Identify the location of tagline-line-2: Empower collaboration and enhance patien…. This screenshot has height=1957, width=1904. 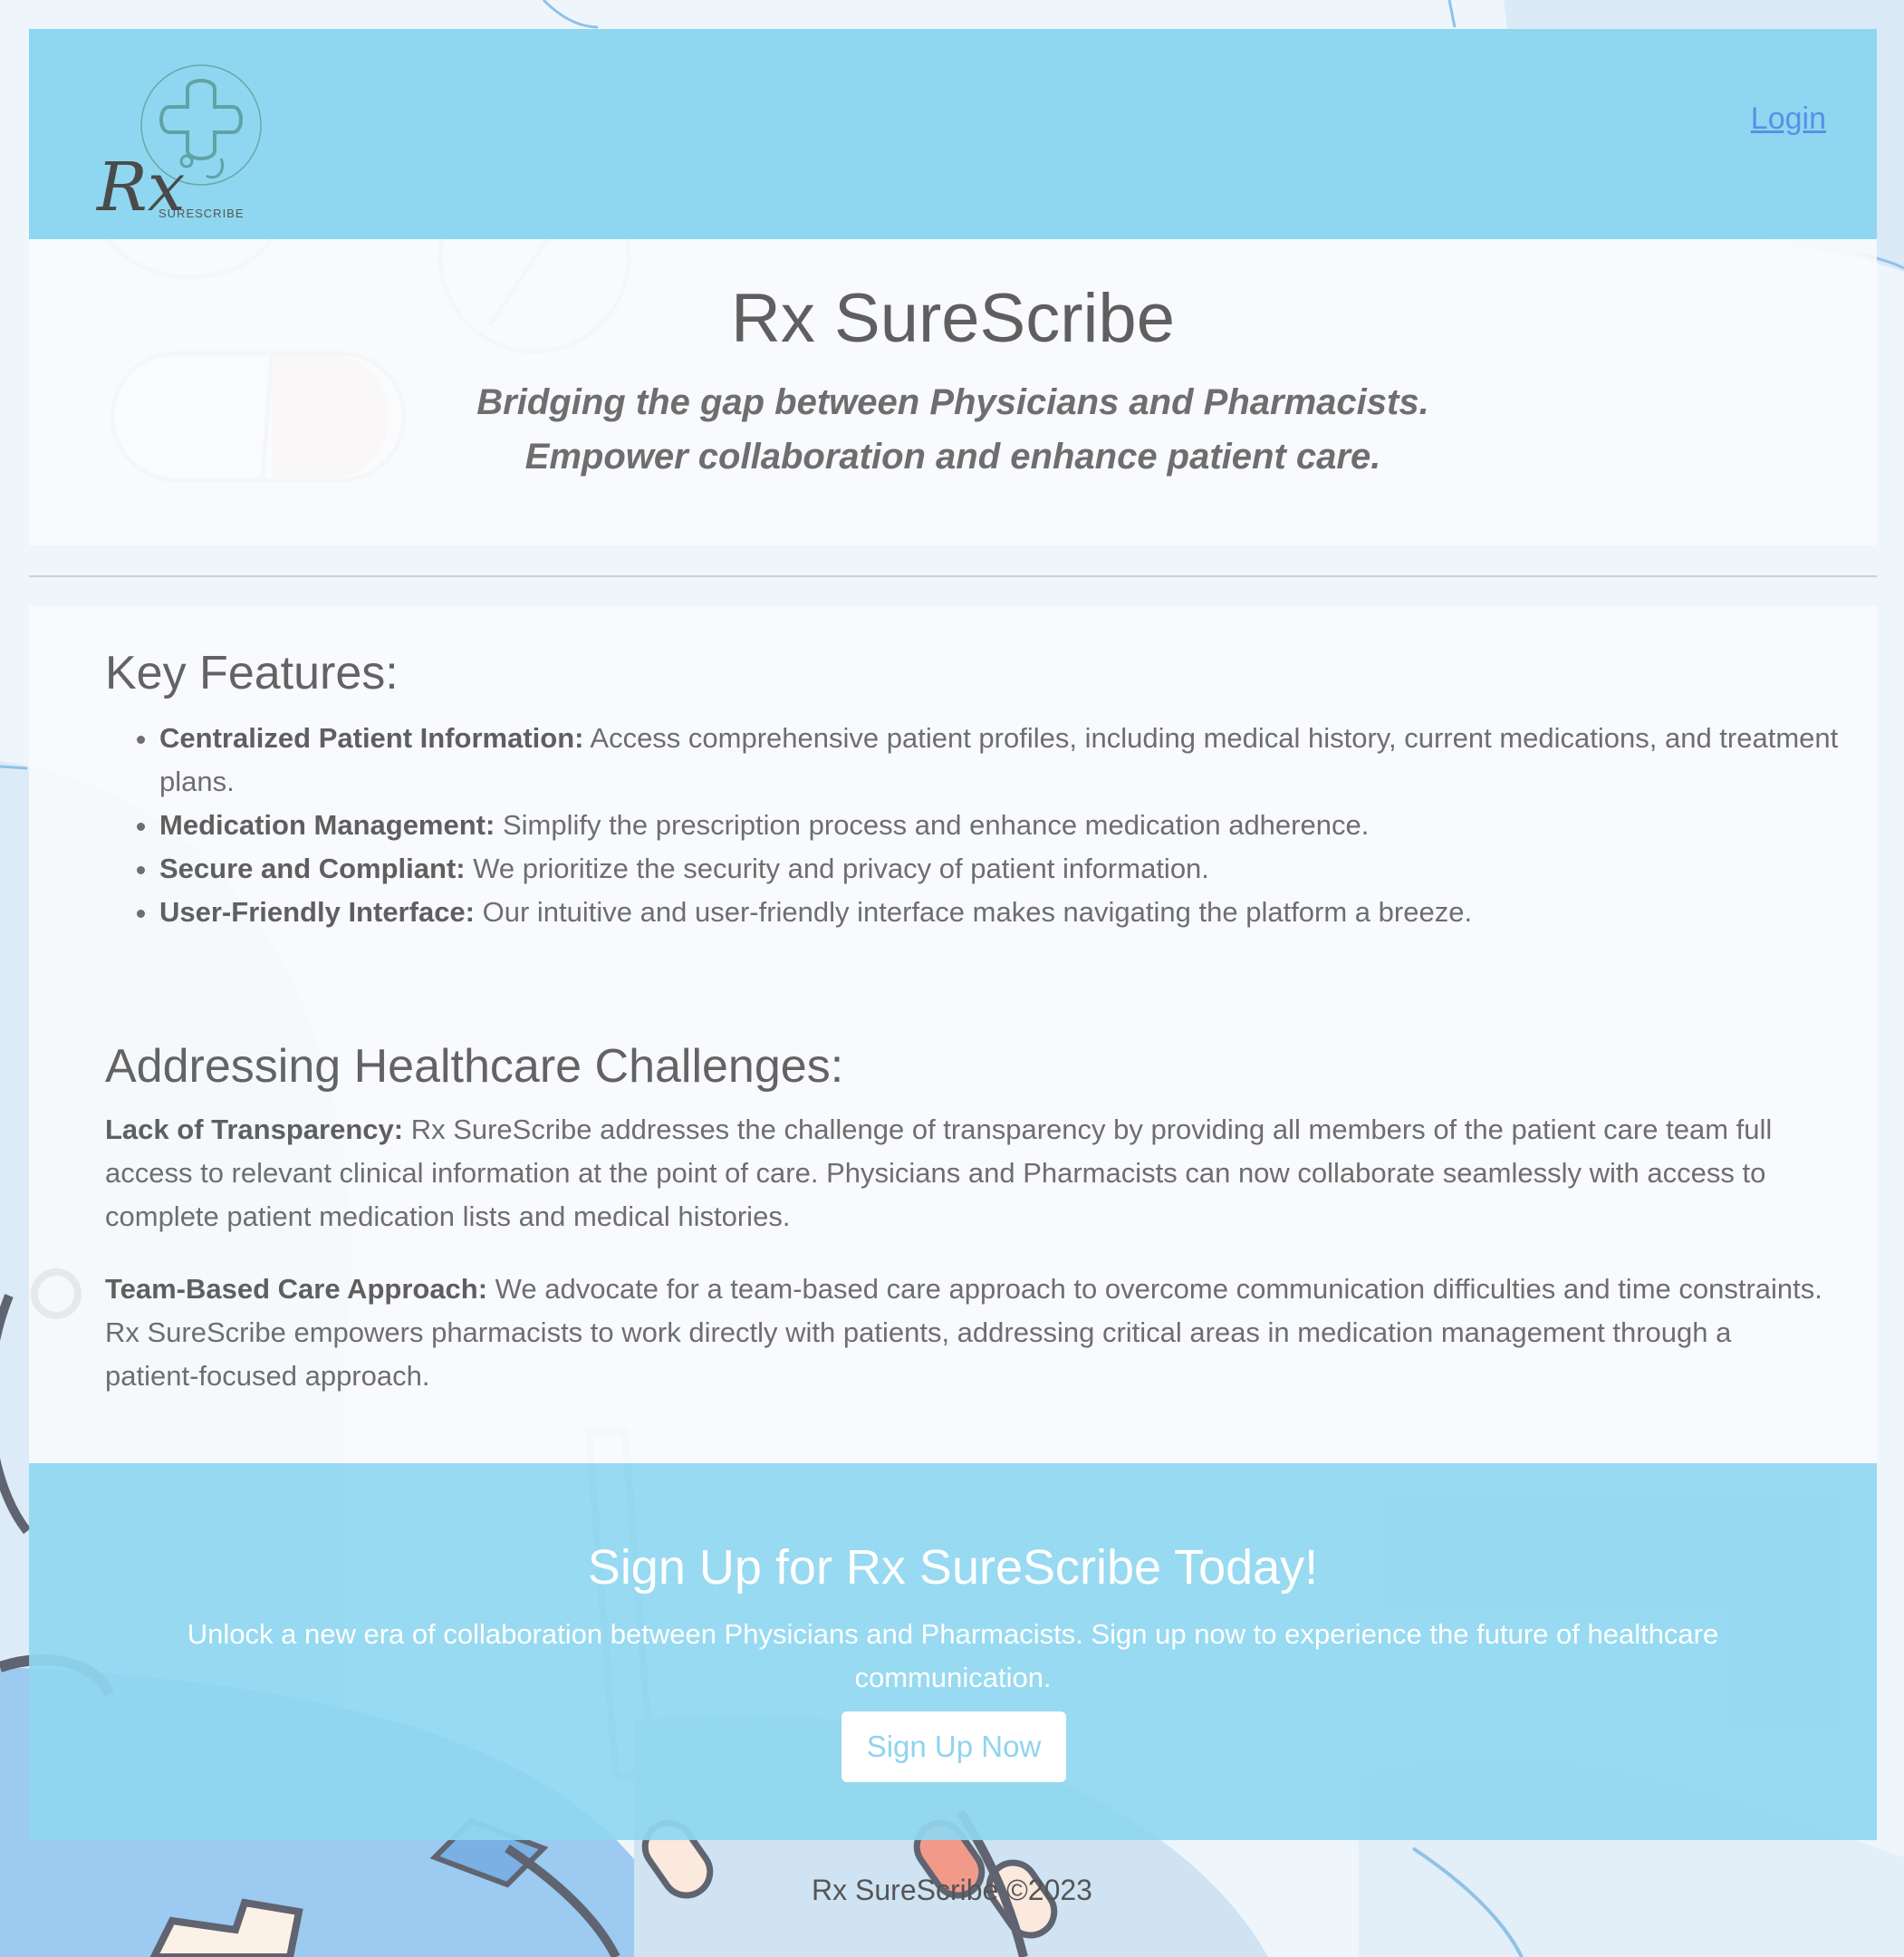
(953, 457).